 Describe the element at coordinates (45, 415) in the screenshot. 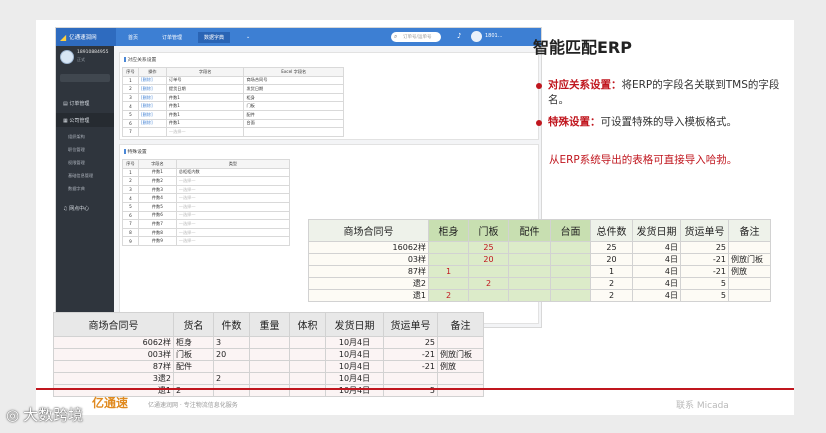

I see `watermark: ◎ 大数跨境` at that location.